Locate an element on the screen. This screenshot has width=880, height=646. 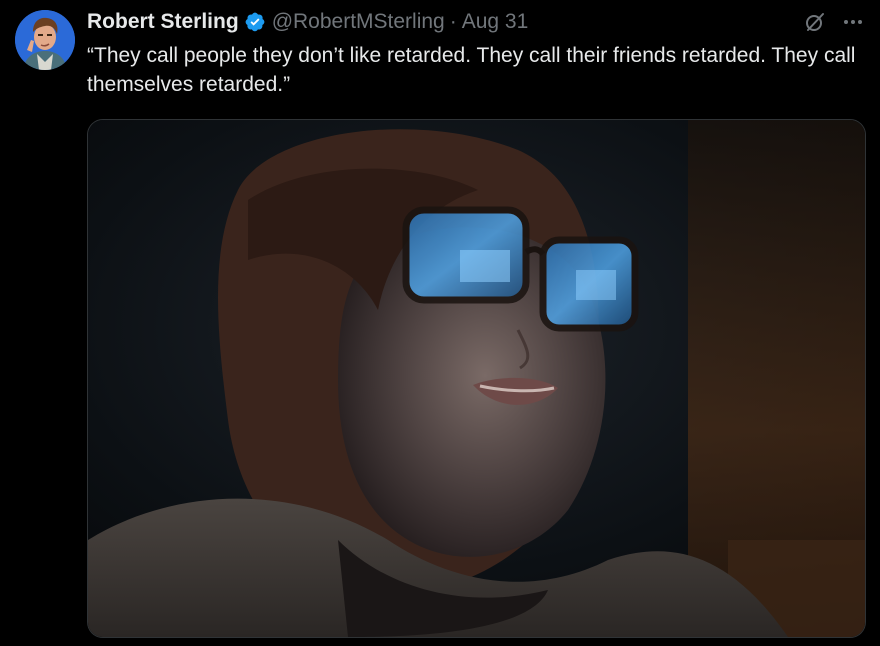
header-actions is located at coordinates (834, 22).